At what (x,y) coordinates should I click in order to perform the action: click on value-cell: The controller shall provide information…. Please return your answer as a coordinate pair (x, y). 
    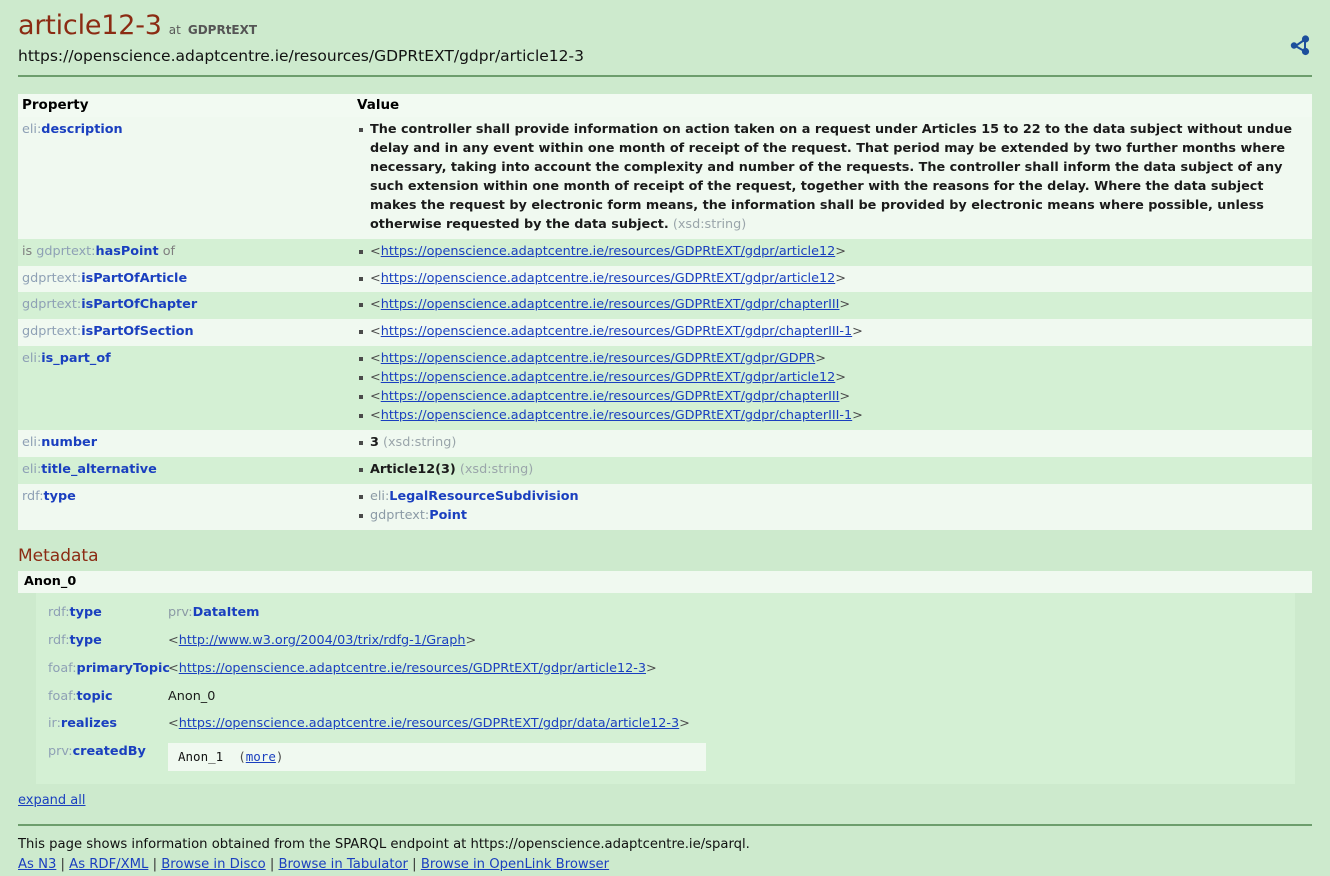
    Looking at the image, I should click on (832, 177).